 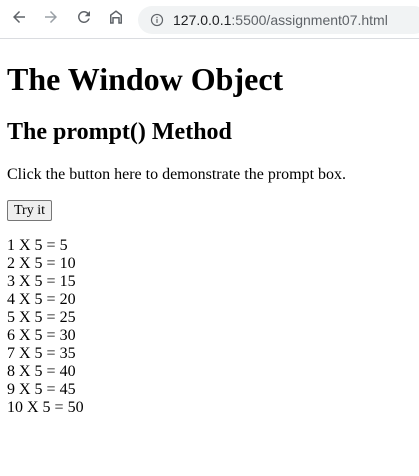 What do you see at coordinates (202, 20) in the screenshot?
I see `url-host: 127.0.0.1` at bounding box center [202, 20].